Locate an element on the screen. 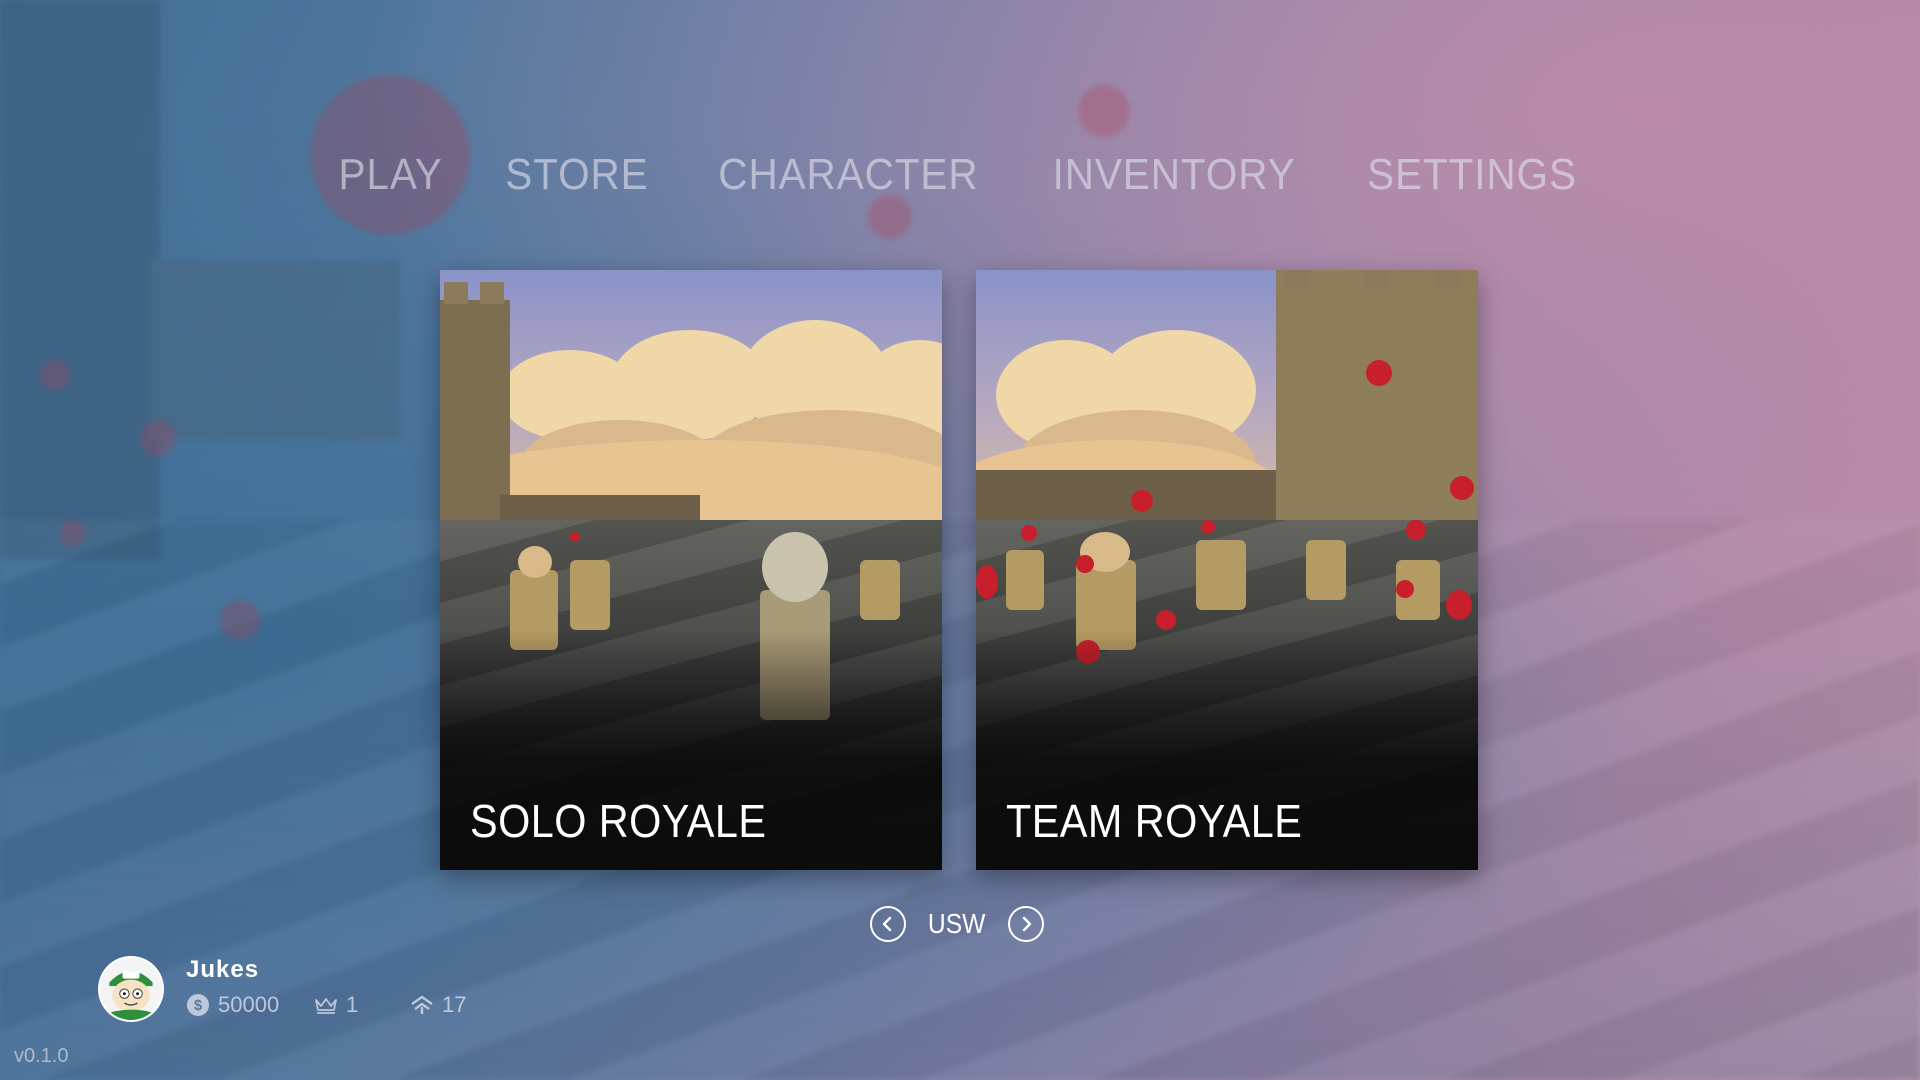  top-navigation: PLAY STORE CHARACTER INVENTORY SETTINGS is located at coordinates (960, 175).